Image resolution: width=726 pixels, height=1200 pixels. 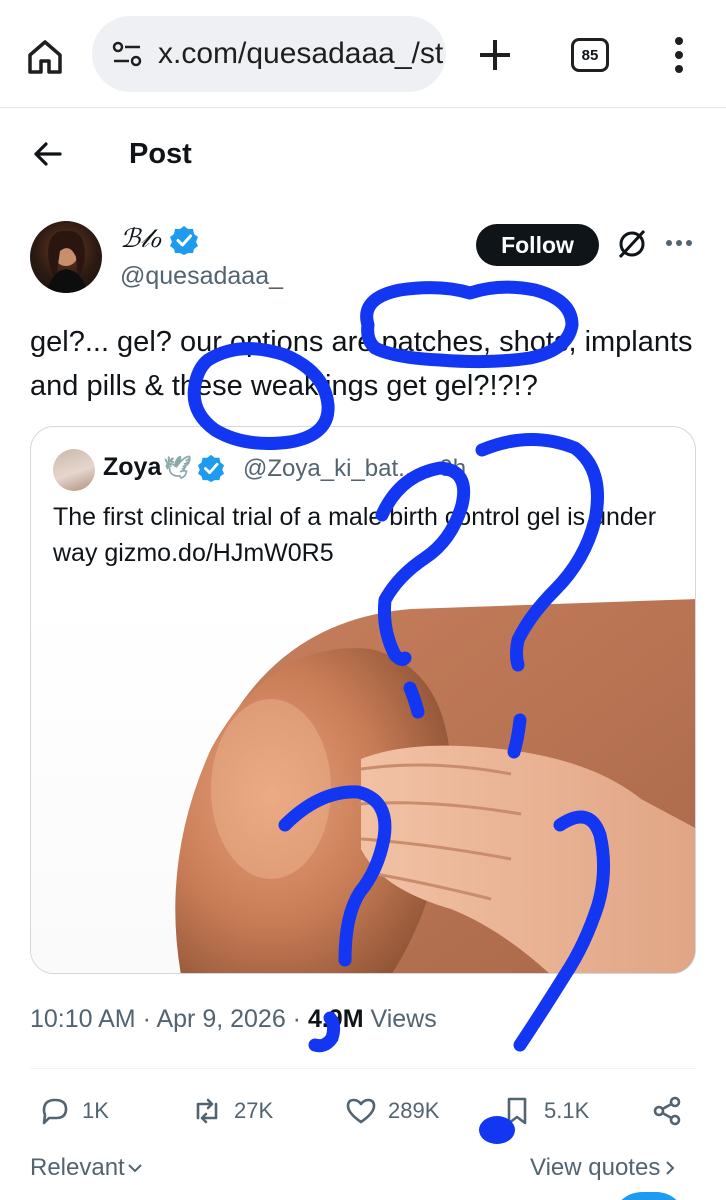 What do you see at coordinates (335, 1019) in the screenshot?
I see `views-count: 4.9M` at bounding box center [335, 1019].